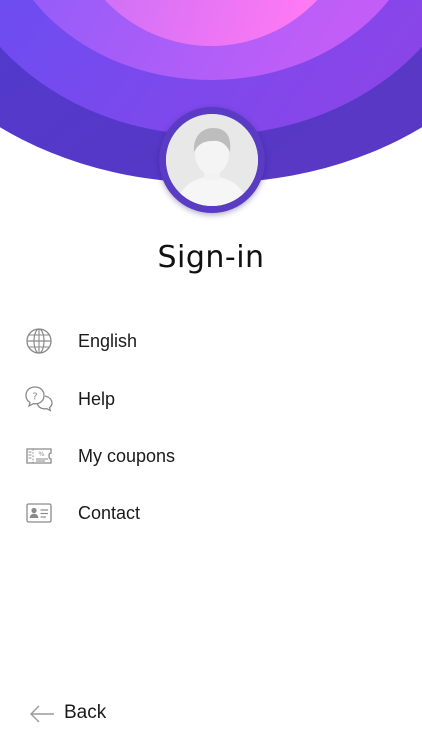 Image resolution: width=422 pixels, height=750 pixels. What do you see at coordinates (39, 341) in the screenshot?
I see `globe-icon` at bounding box center [39, 341].